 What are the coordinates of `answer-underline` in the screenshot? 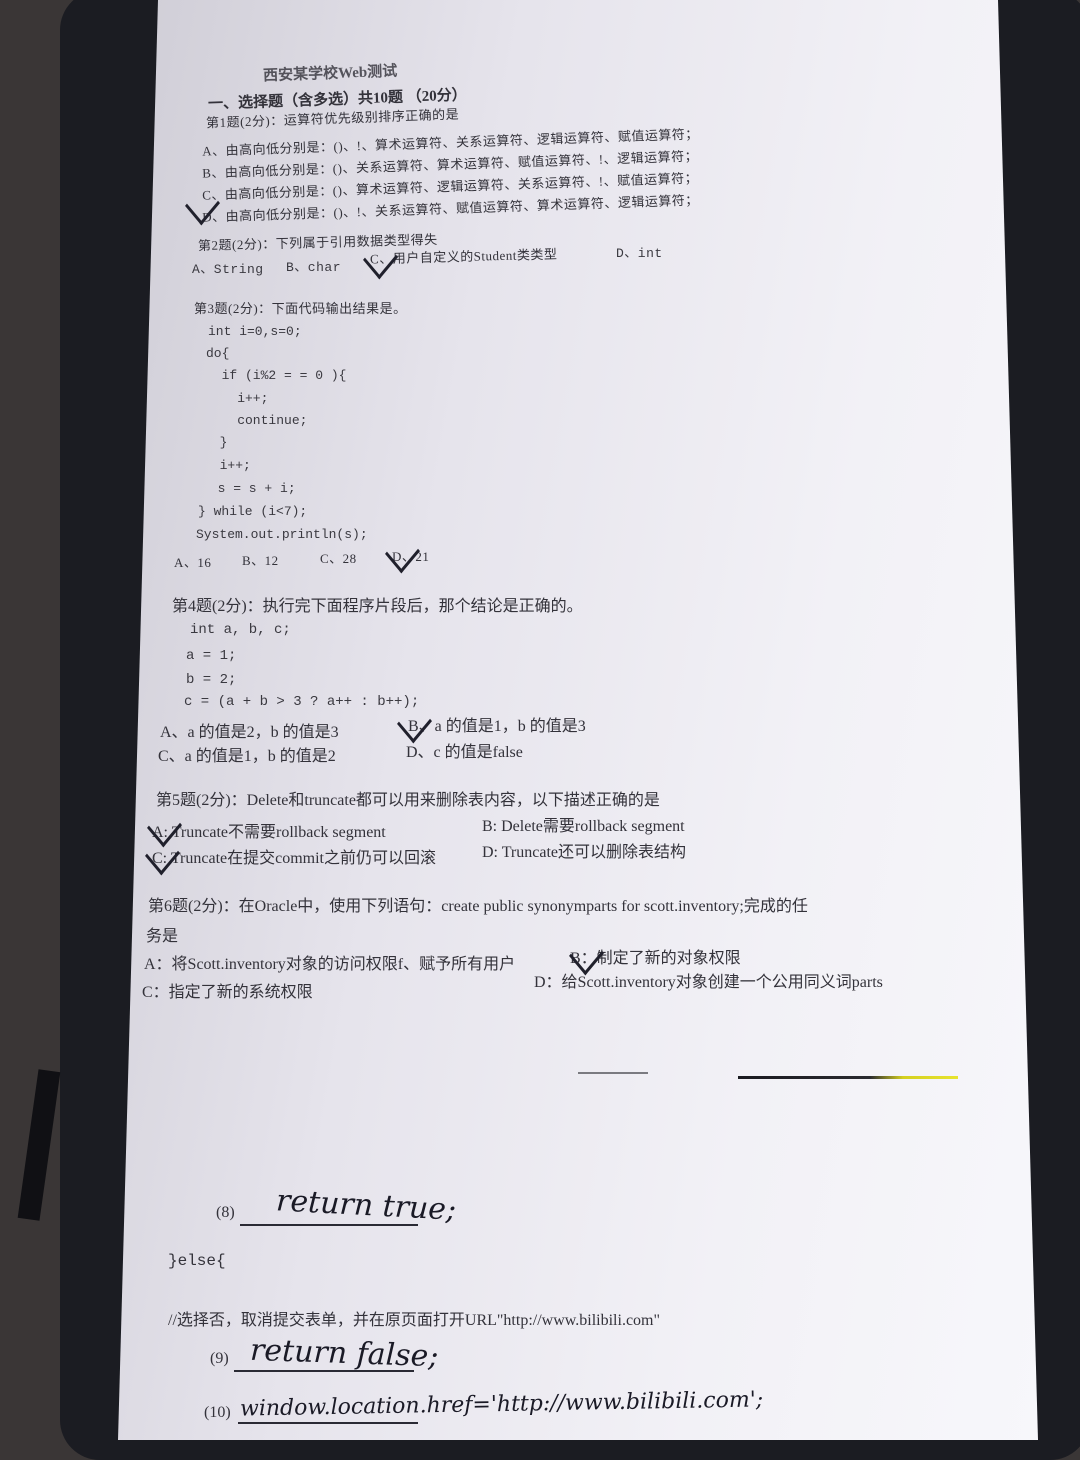 It's located at (328, 1423).